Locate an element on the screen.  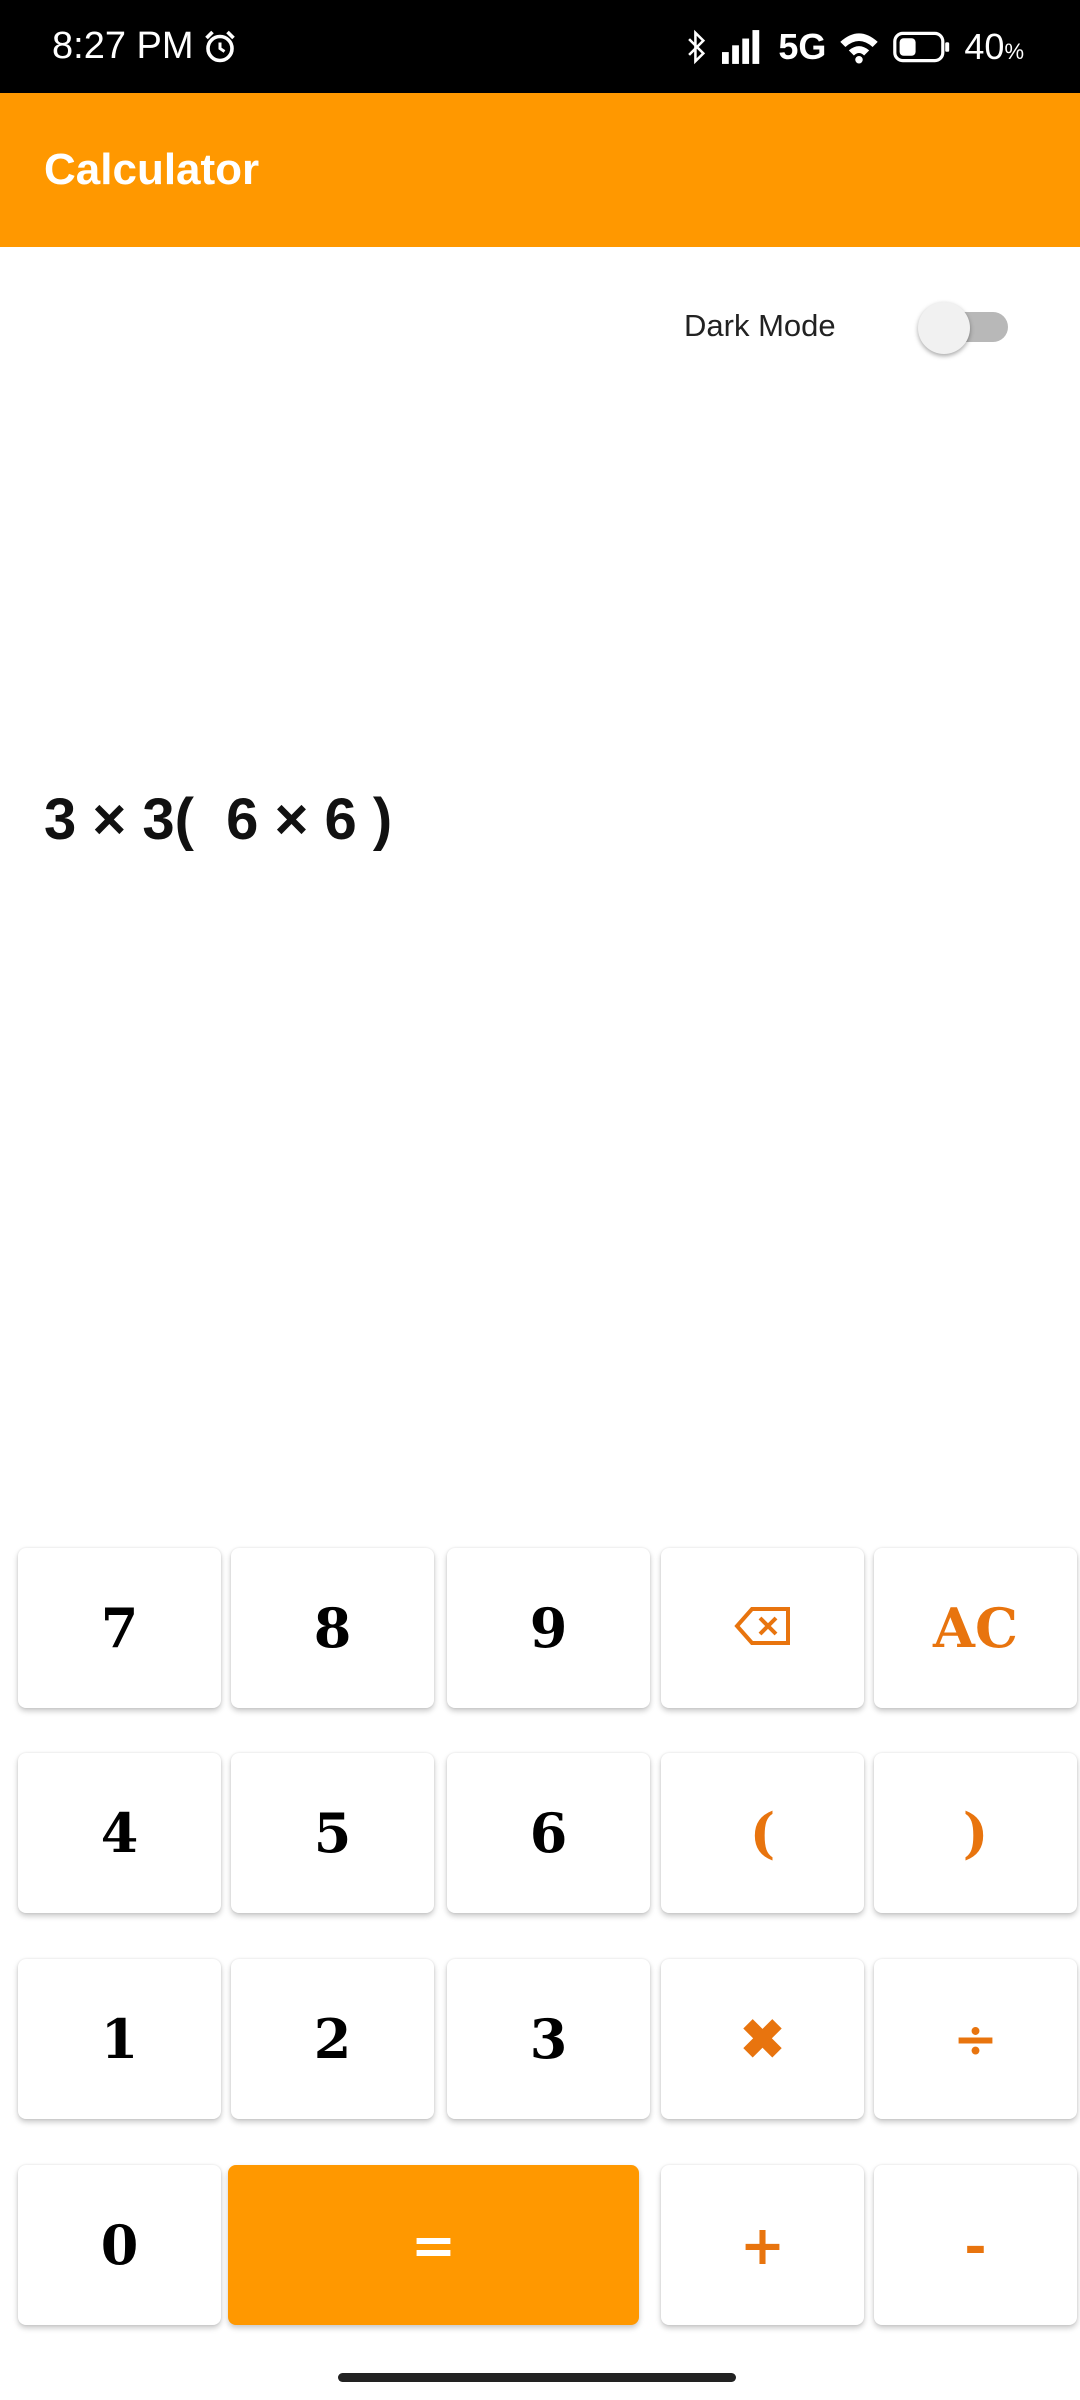
status-left: 8:27 PM is located at coordinates (145, 46).